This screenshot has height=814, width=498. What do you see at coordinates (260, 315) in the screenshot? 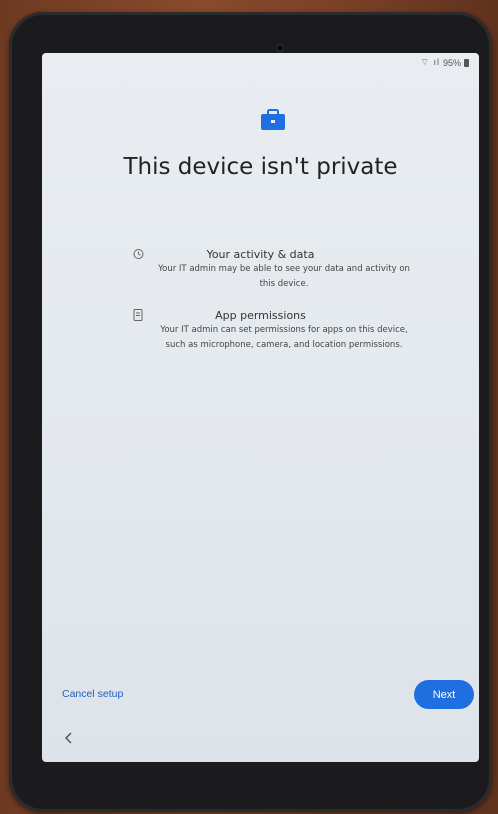
I see `item-title-permissions: App permissions` at bounding box center [260, 315].